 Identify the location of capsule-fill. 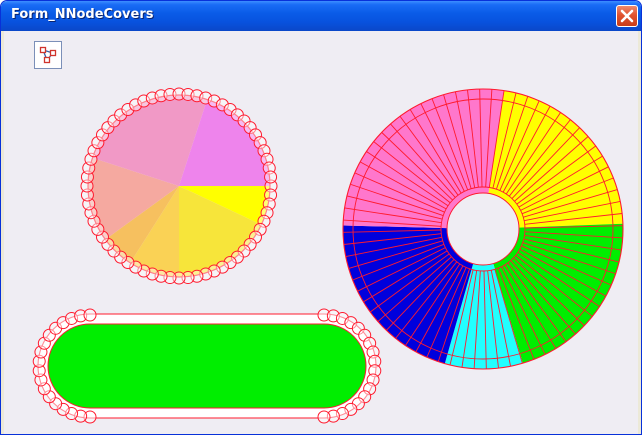
(207, 366).